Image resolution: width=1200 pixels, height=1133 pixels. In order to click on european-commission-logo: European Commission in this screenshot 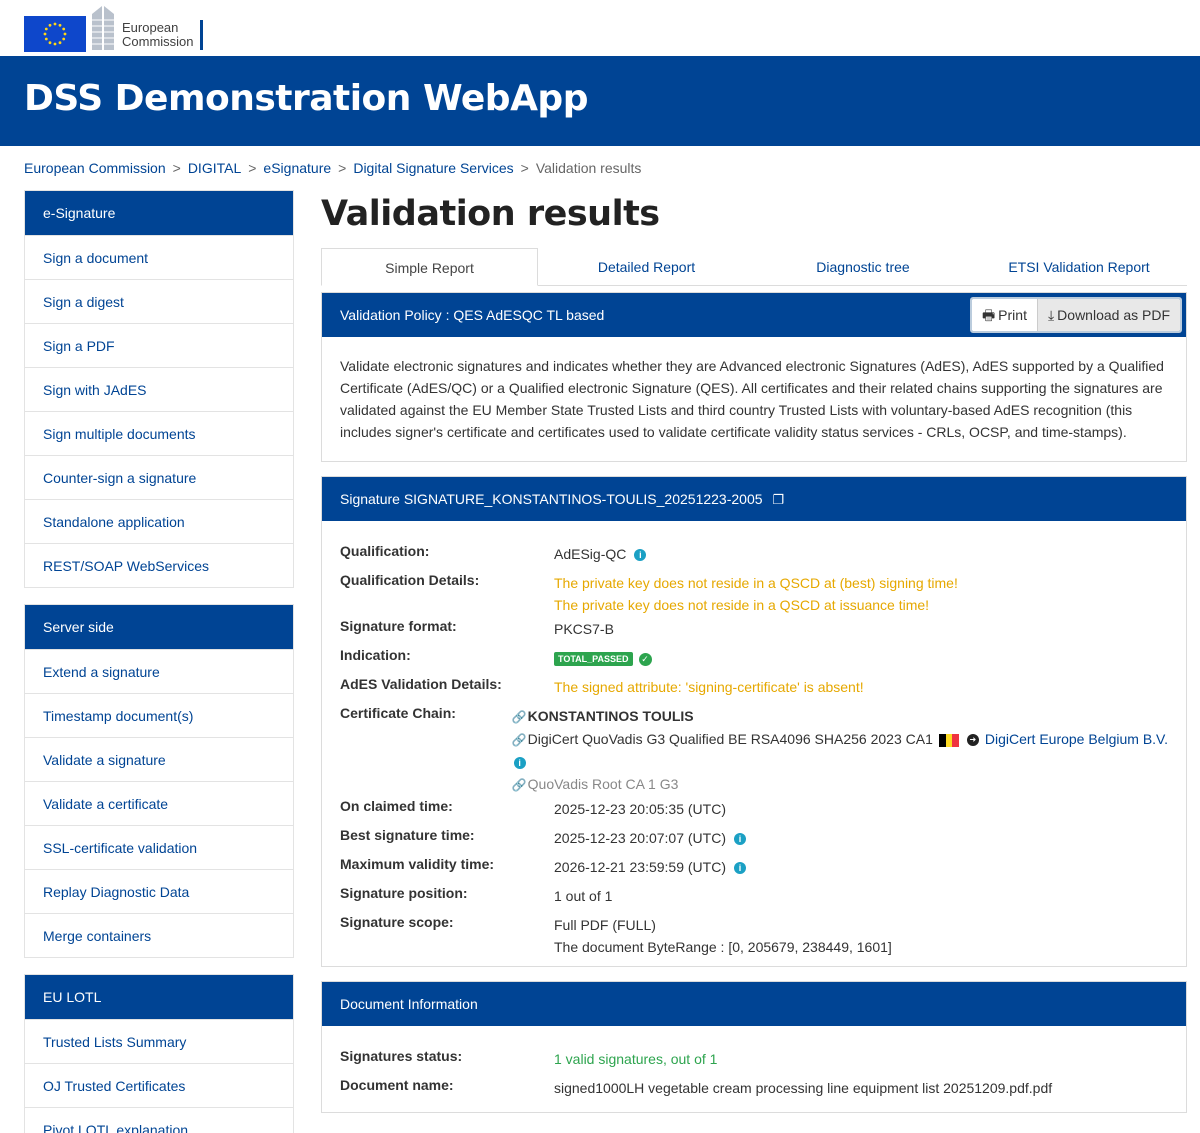, I will do `click(117, 28)`.